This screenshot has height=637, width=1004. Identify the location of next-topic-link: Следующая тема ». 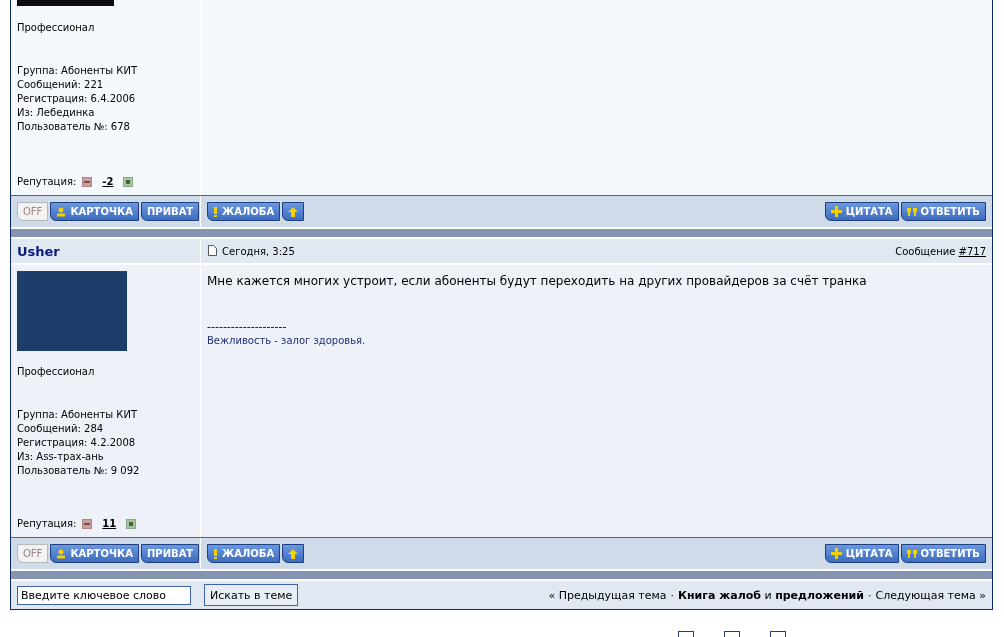
(930, 595).